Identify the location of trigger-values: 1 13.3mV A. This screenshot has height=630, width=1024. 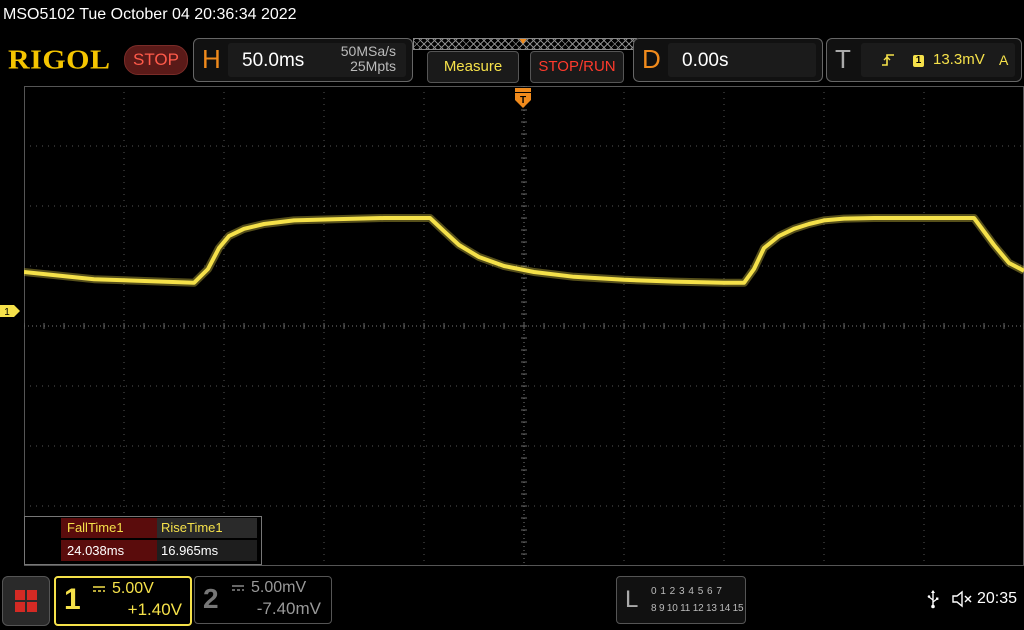
(938, 60).